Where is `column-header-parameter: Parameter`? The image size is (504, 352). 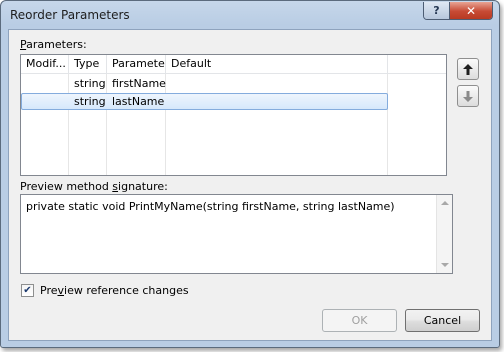 column-header-parameter: Parameter is located at coordinates (136, 64).